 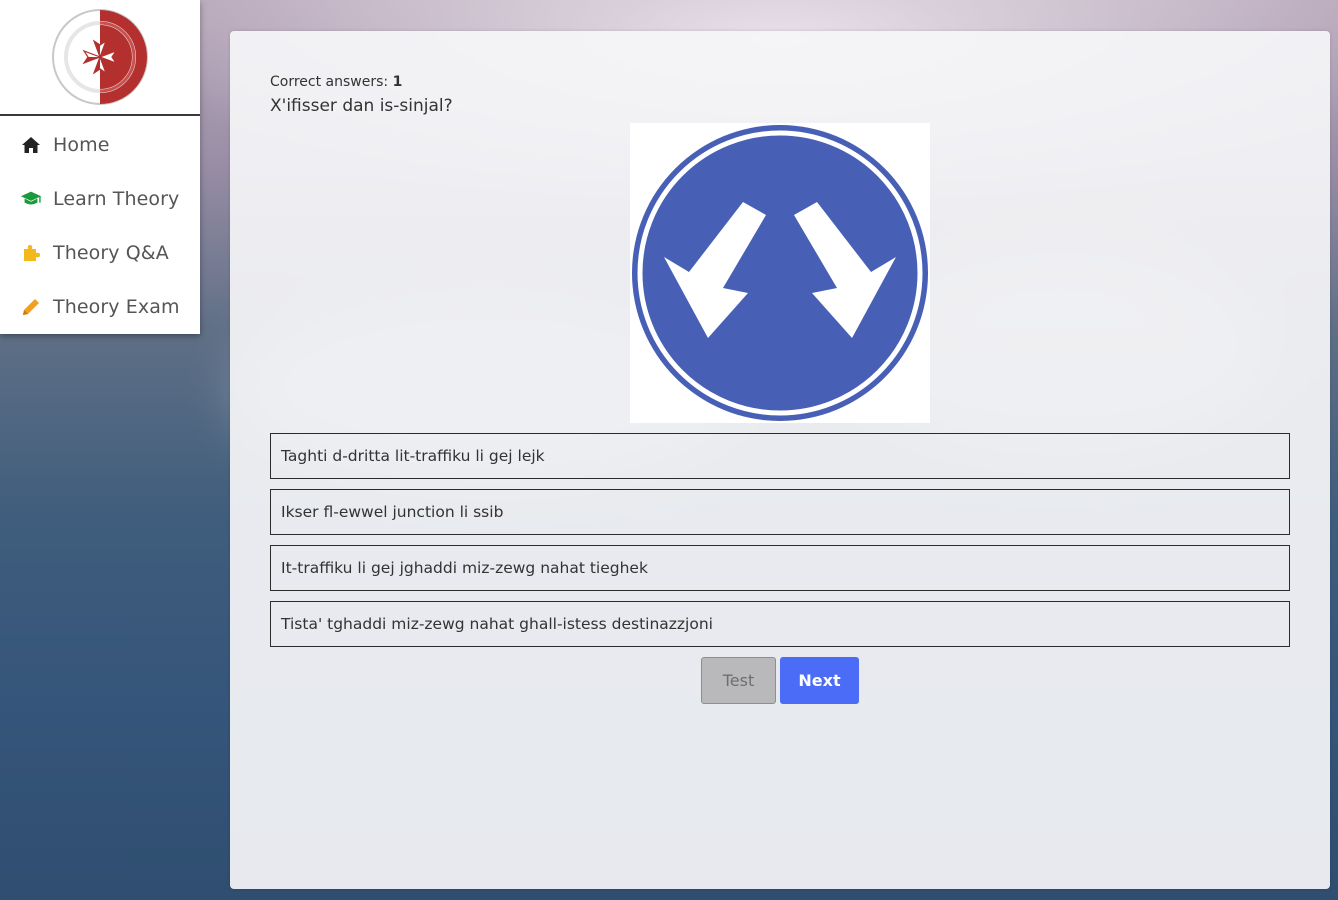 I want to click on pass-either-side-sign-icon, so click(x=780, y=273).